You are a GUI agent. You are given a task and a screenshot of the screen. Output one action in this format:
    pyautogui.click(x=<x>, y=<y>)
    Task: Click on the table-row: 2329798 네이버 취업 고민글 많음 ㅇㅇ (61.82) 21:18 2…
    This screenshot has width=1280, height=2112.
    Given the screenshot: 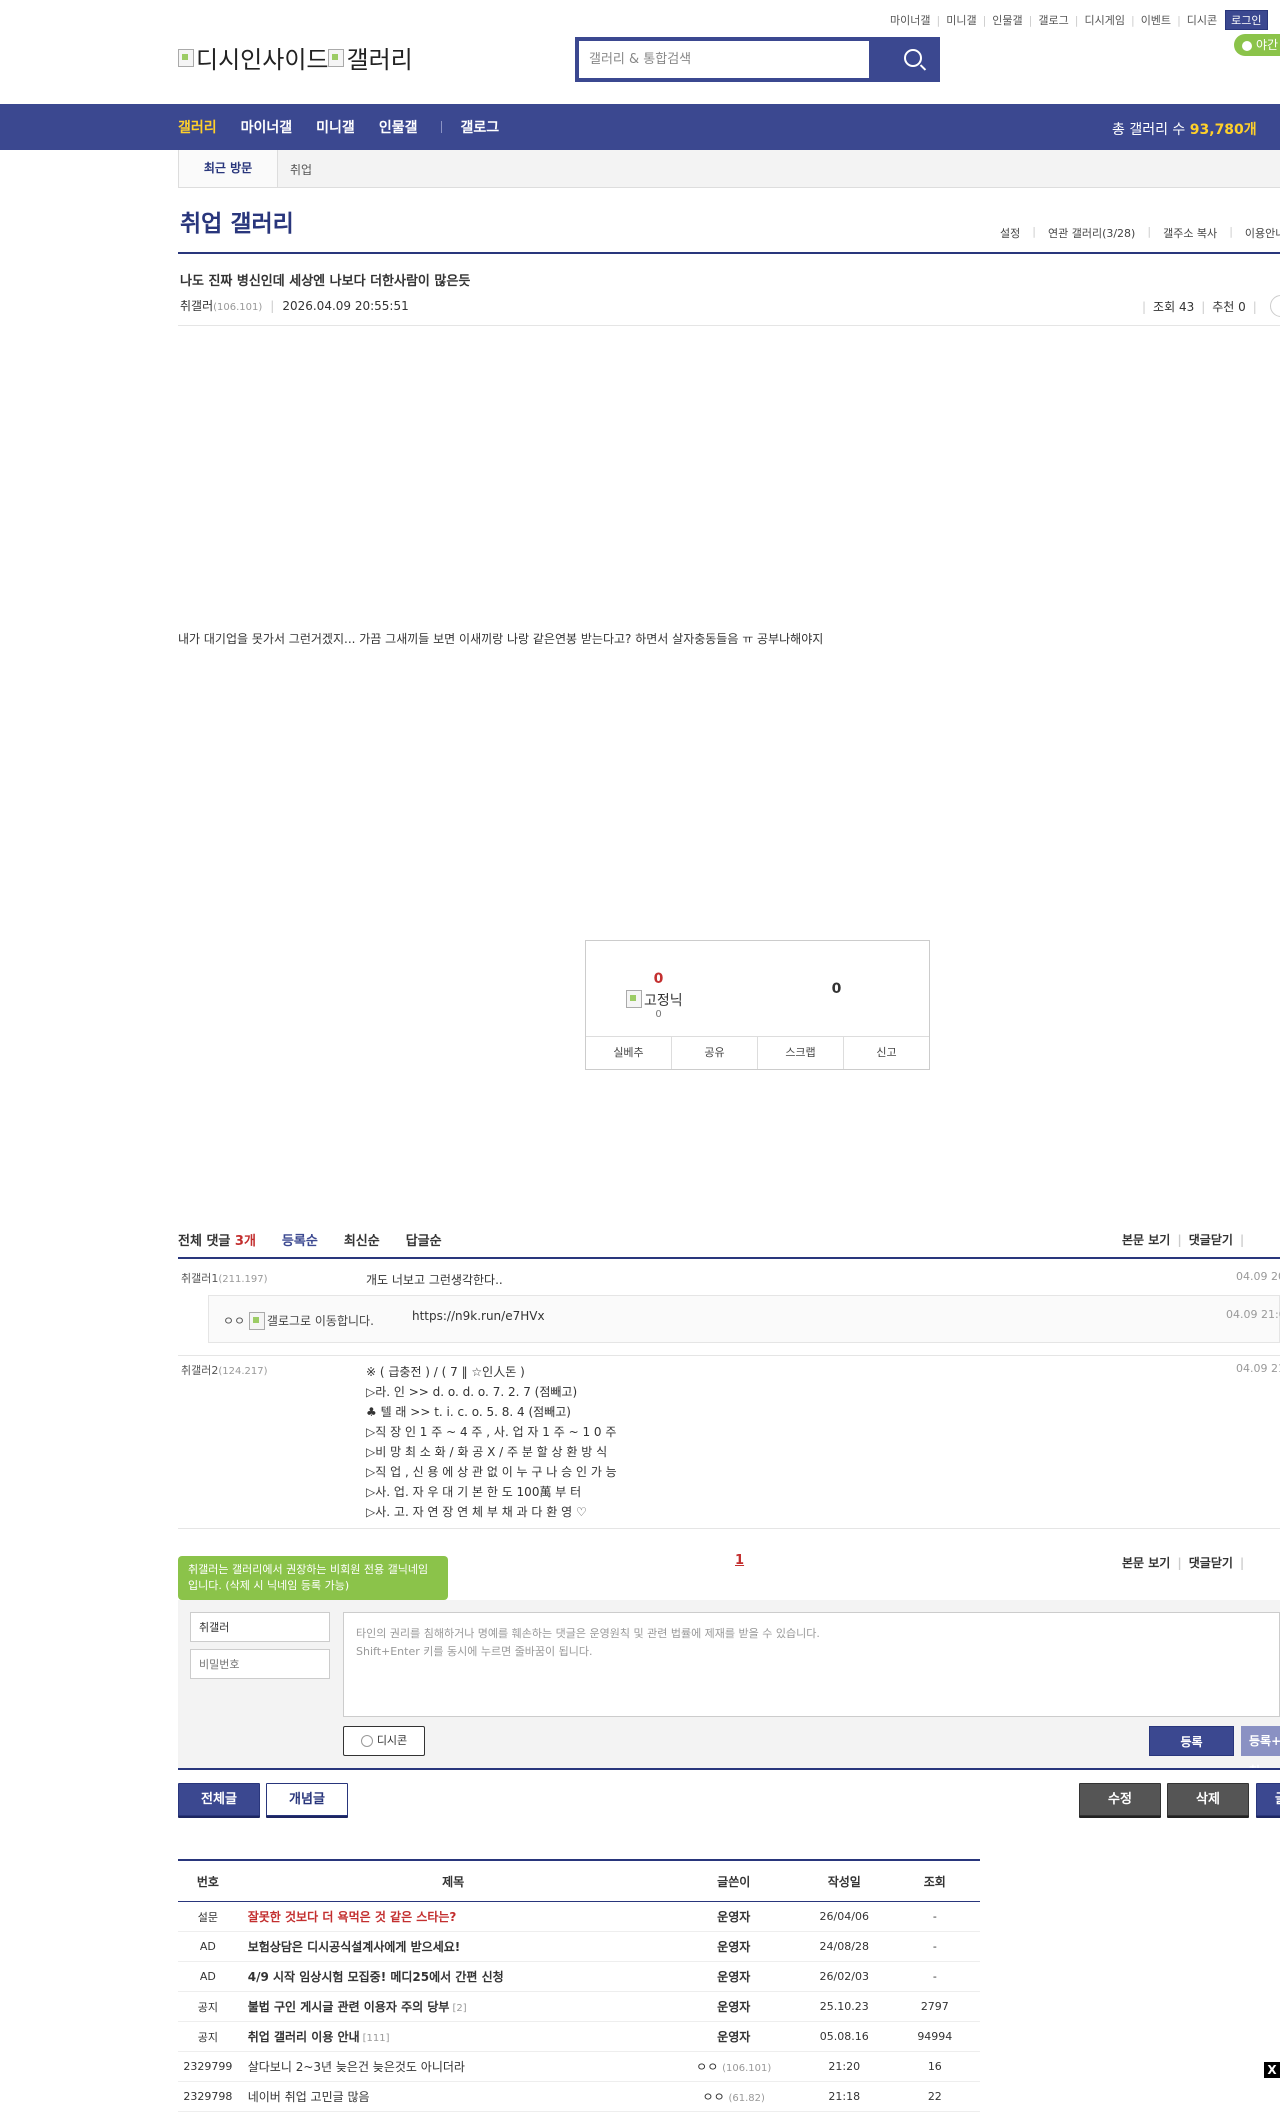 What is the action you would take?
    pyautogui.click(x=579, y=2096)
    